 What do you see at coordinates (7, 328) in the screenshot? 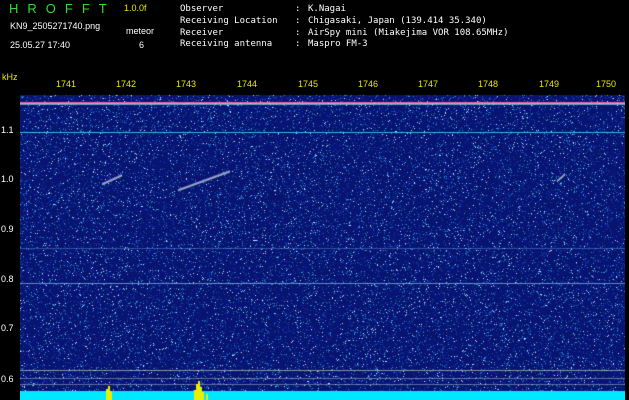
I see `freq-tick-label: 0.7` at bounding box center [7, 328].